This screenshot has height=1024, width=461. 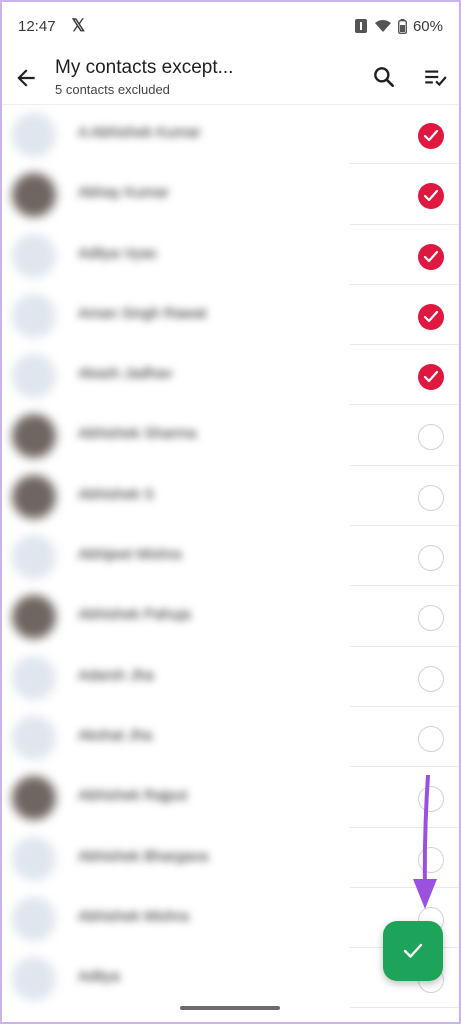 I want to click on status-icons: 60%, so click(x=398, y=26).